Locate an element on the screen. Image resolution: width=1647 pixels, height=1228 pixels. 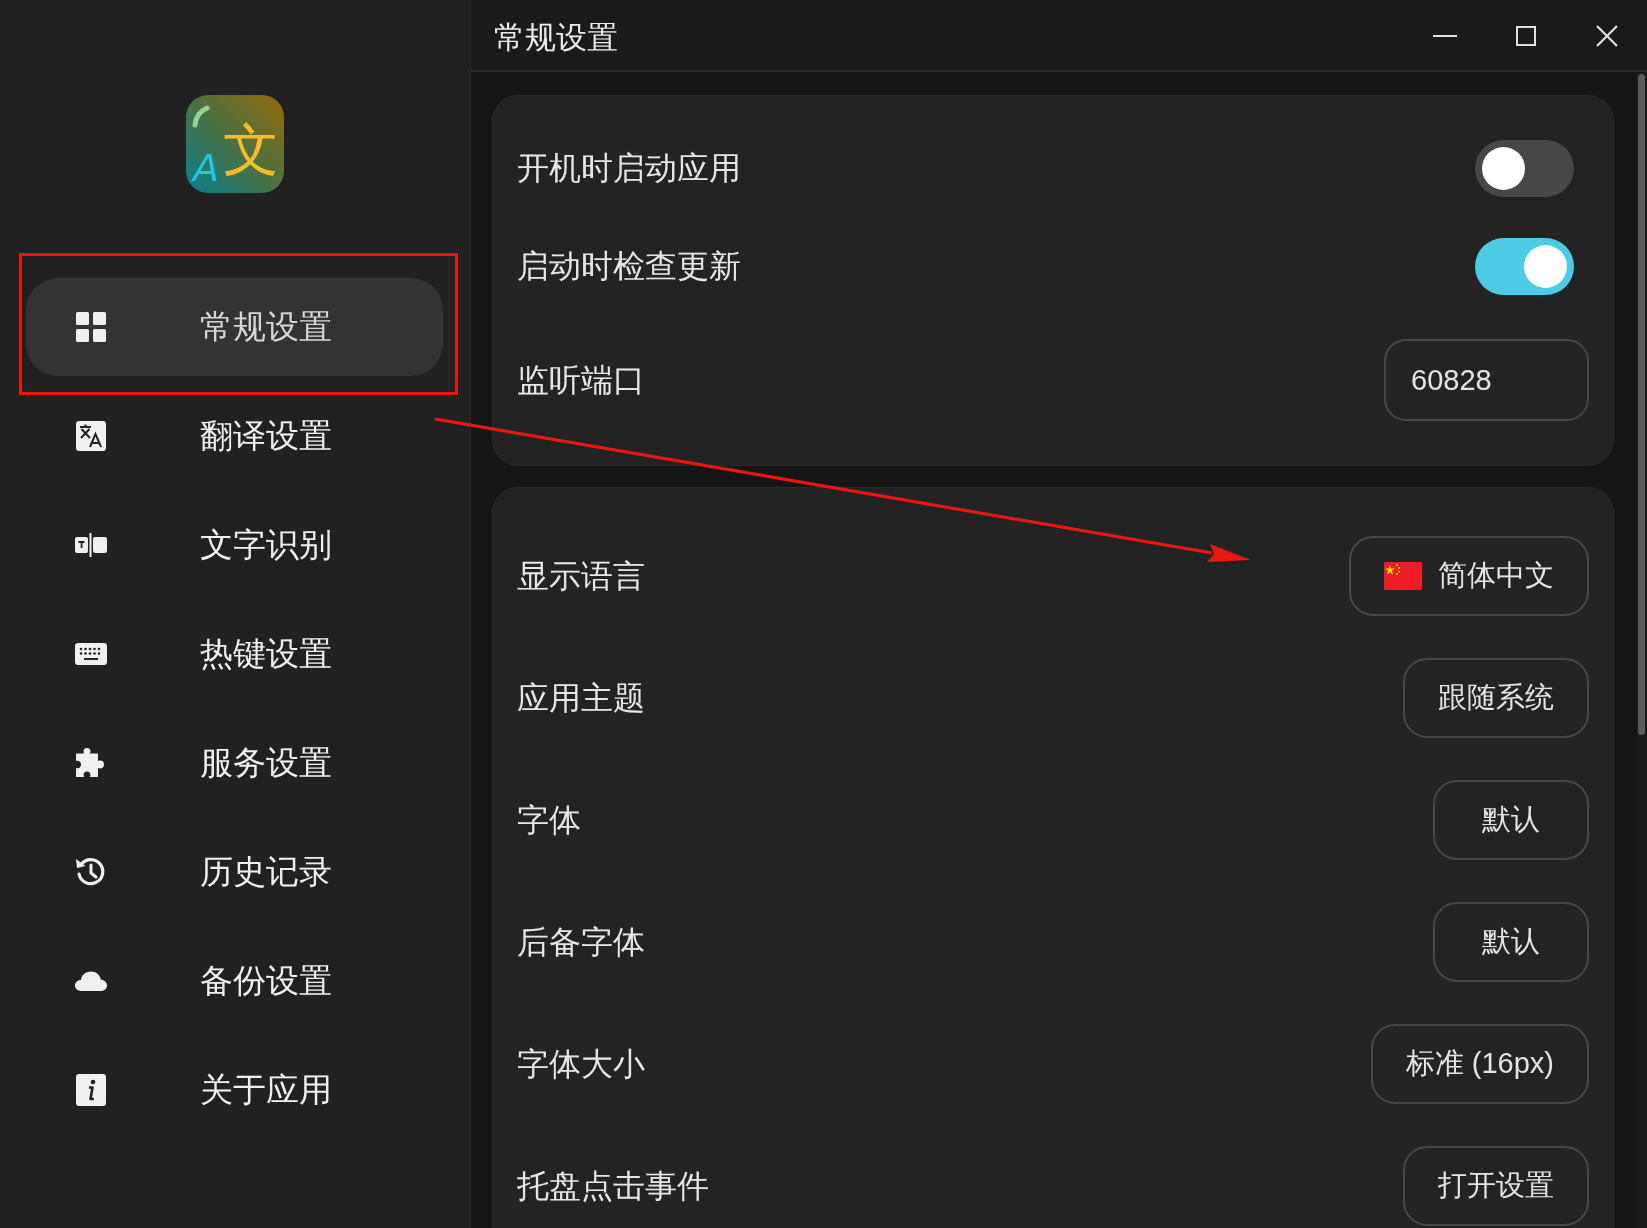
setting-label: 监听端口 is located at coordinates (581, 380).